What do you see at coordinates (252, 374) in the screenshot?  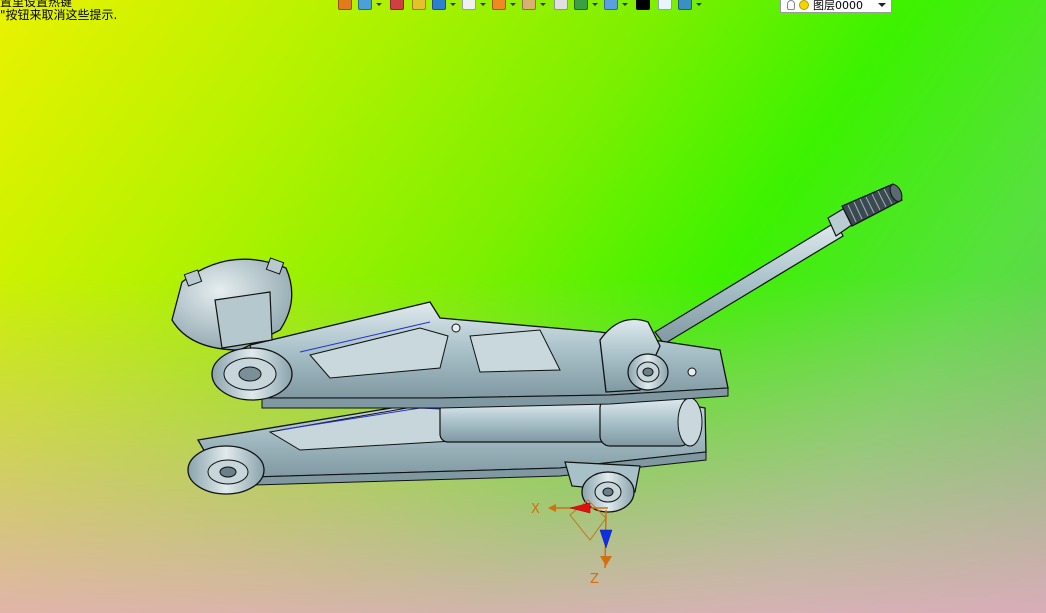 I see `front-wheel` at bounding box center [252, 374].